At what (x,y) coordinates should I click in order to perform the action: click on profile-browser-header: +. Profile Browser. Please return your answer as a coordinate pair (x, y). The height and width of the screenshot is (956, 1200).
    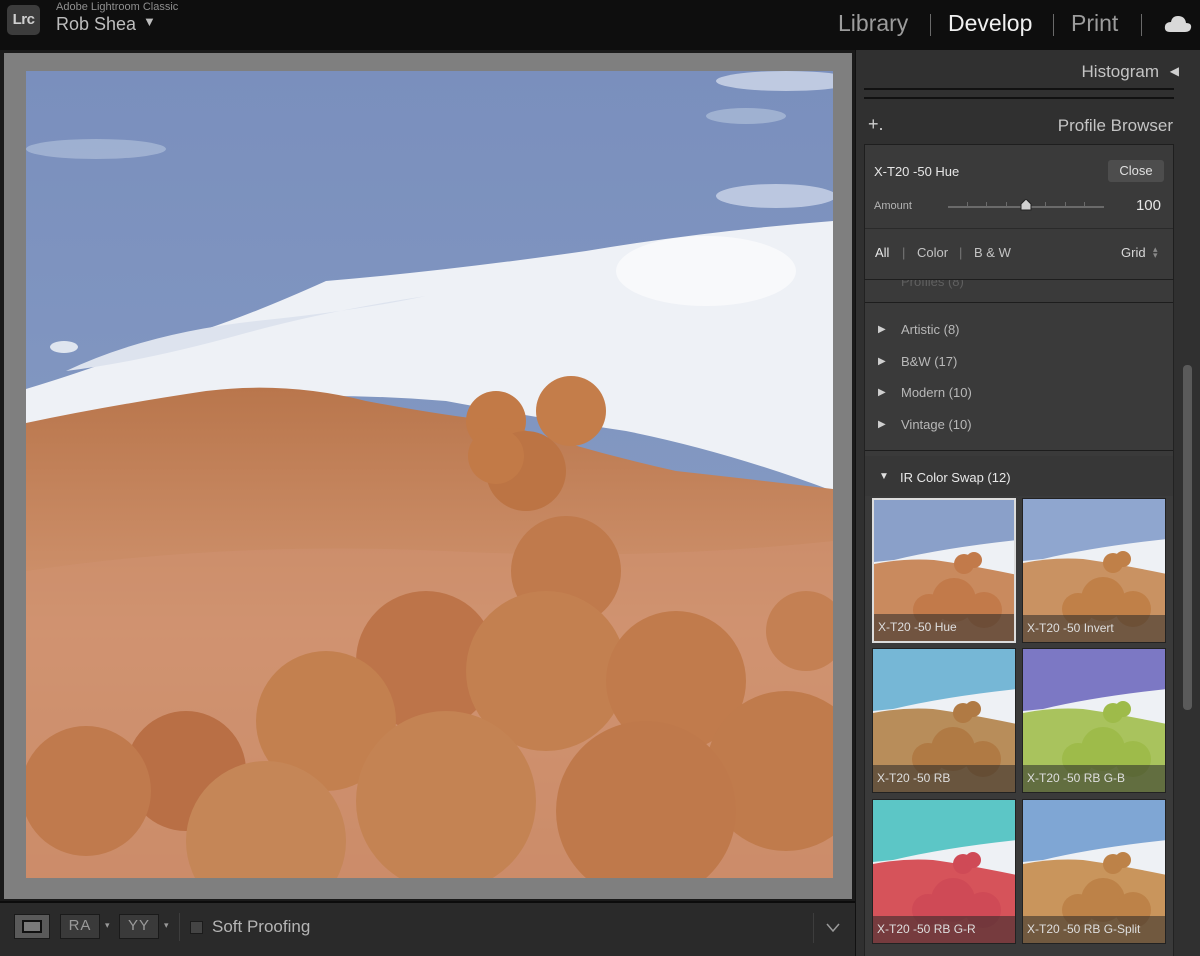
    Looking at the image, I should click on (1021, 125).